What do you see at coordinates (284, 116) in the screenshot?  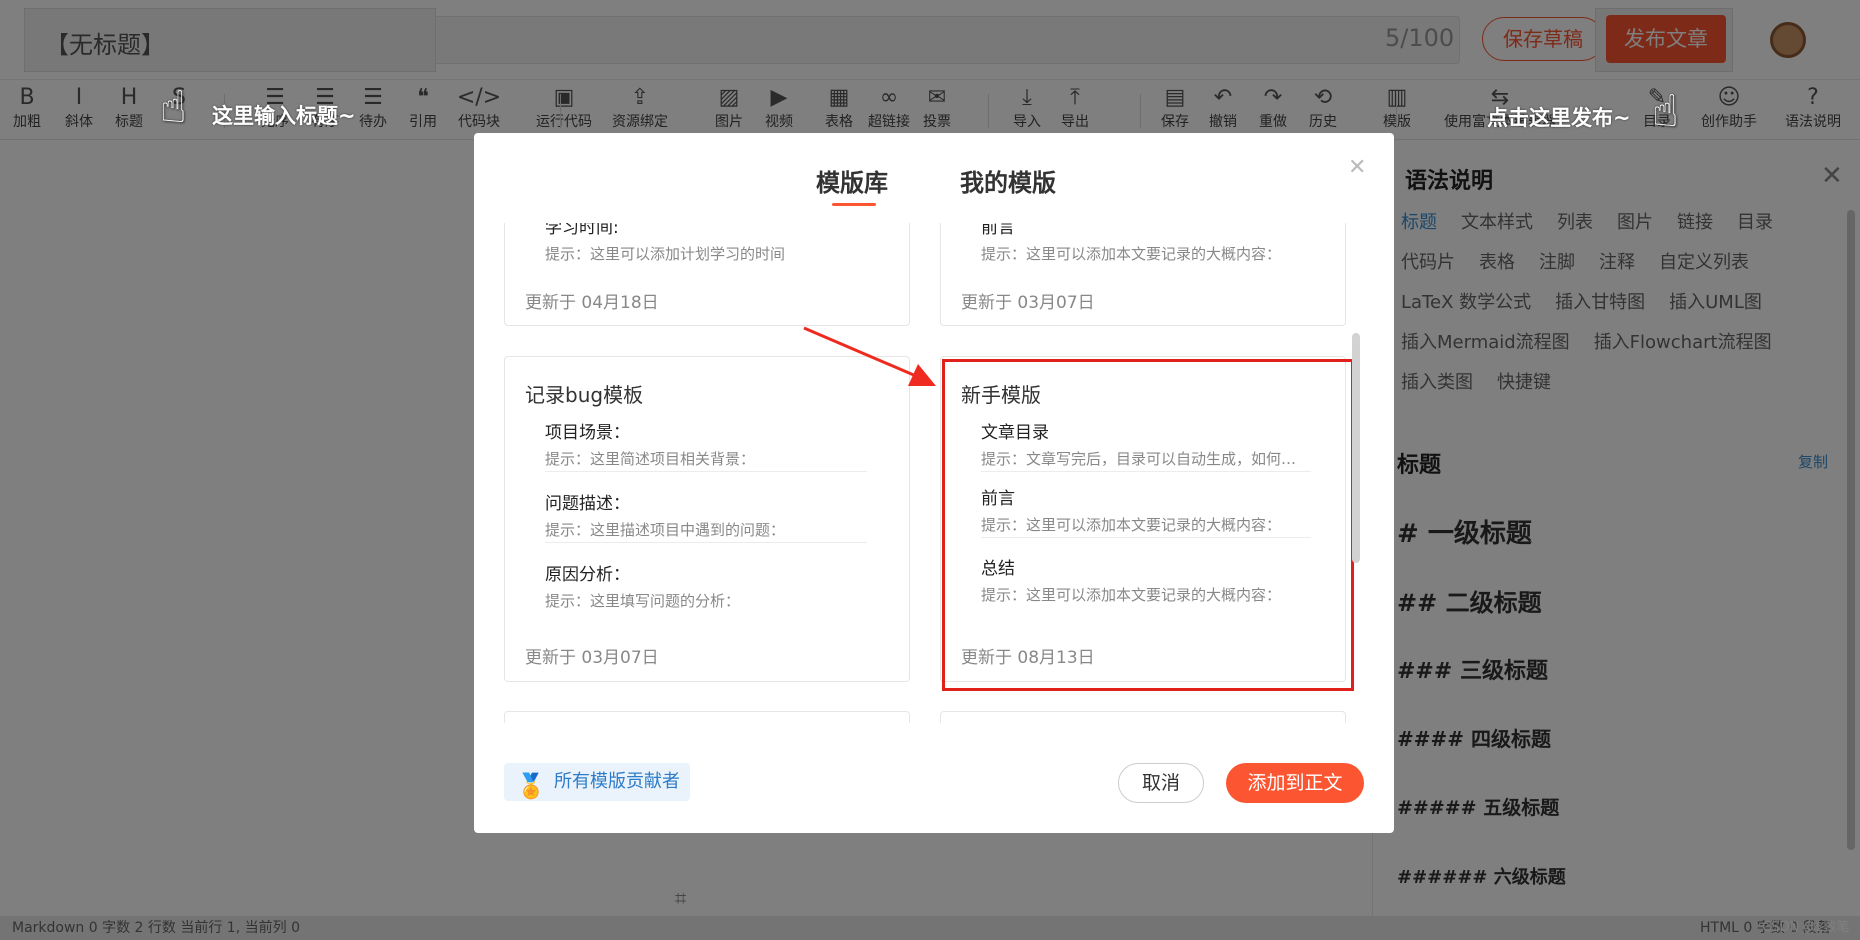 I see `hint-title: 这里输入标题~` at bounding box center [284, 116].